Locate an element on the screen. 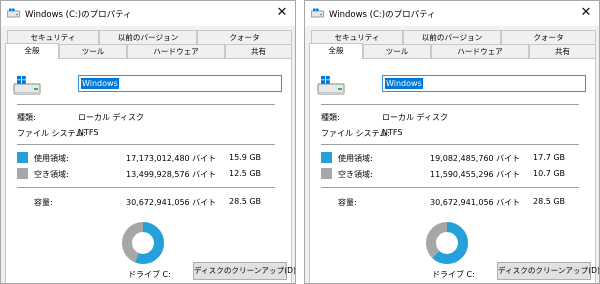 The width and height of the screenshot is (600, 284). free-space-gb: 12.5 GB is located at coordinates (245, 173).